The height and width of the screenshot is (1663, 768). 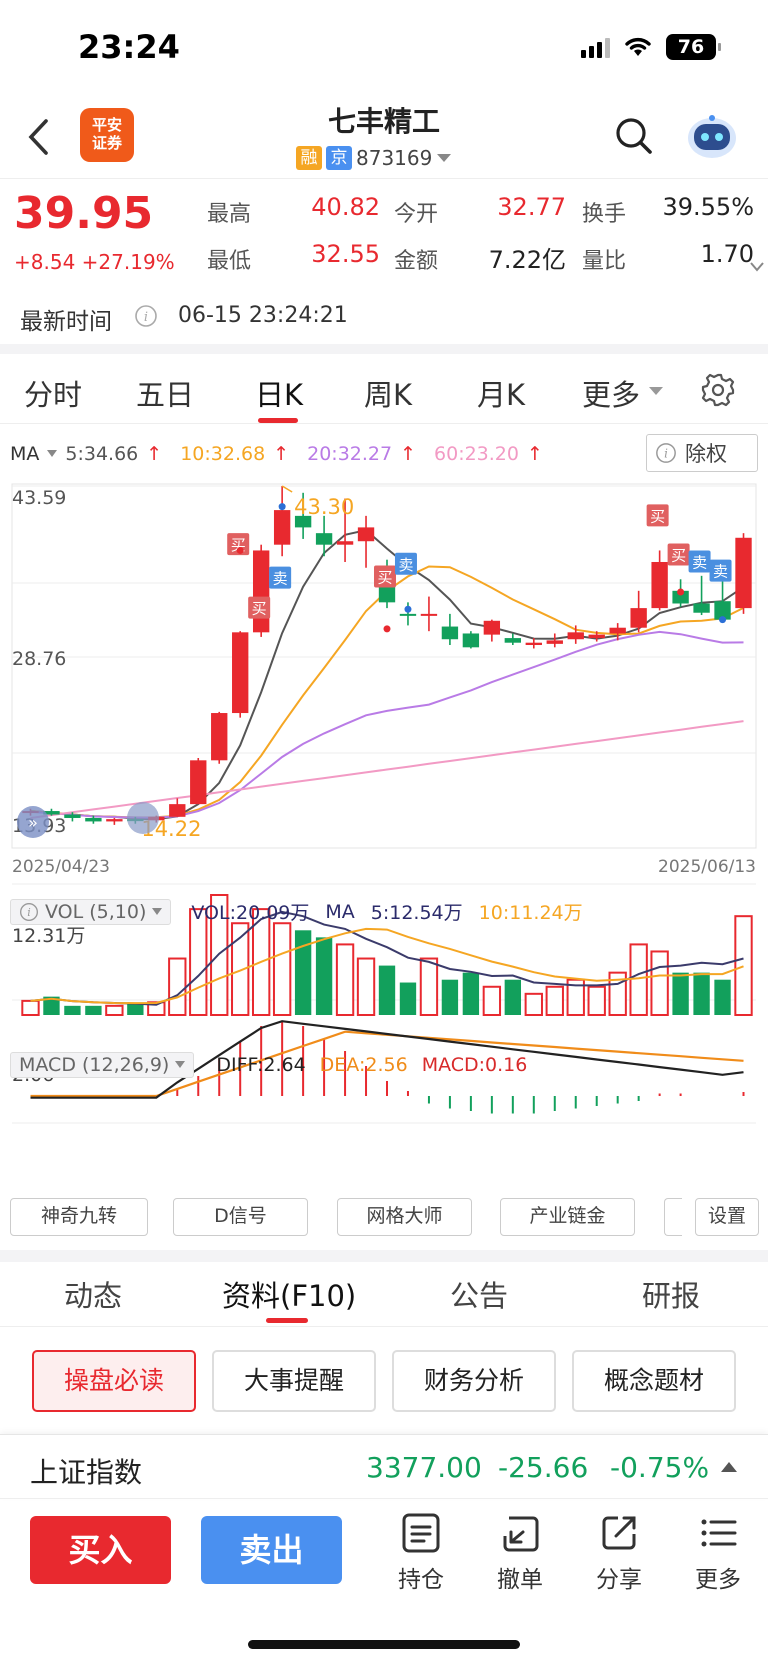 What do you see at coordinates (611, 393) in the screenshot?
I see `tab-more: 更多` at bounding box center [611, 393].